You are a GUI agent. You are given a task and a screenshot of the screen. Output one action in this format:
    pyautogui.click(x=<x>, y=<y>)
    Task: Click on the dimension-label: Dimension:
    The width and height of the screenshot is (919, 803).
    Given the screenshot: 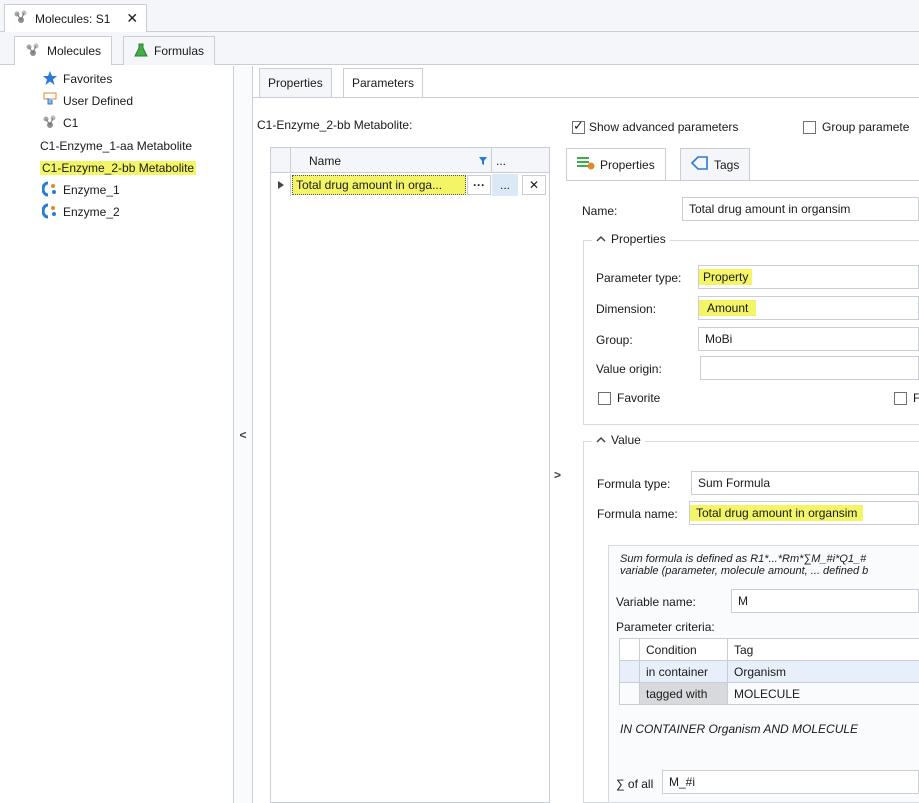 What is the action you would take?
    pyautogui.click(x=626, y=309)
    